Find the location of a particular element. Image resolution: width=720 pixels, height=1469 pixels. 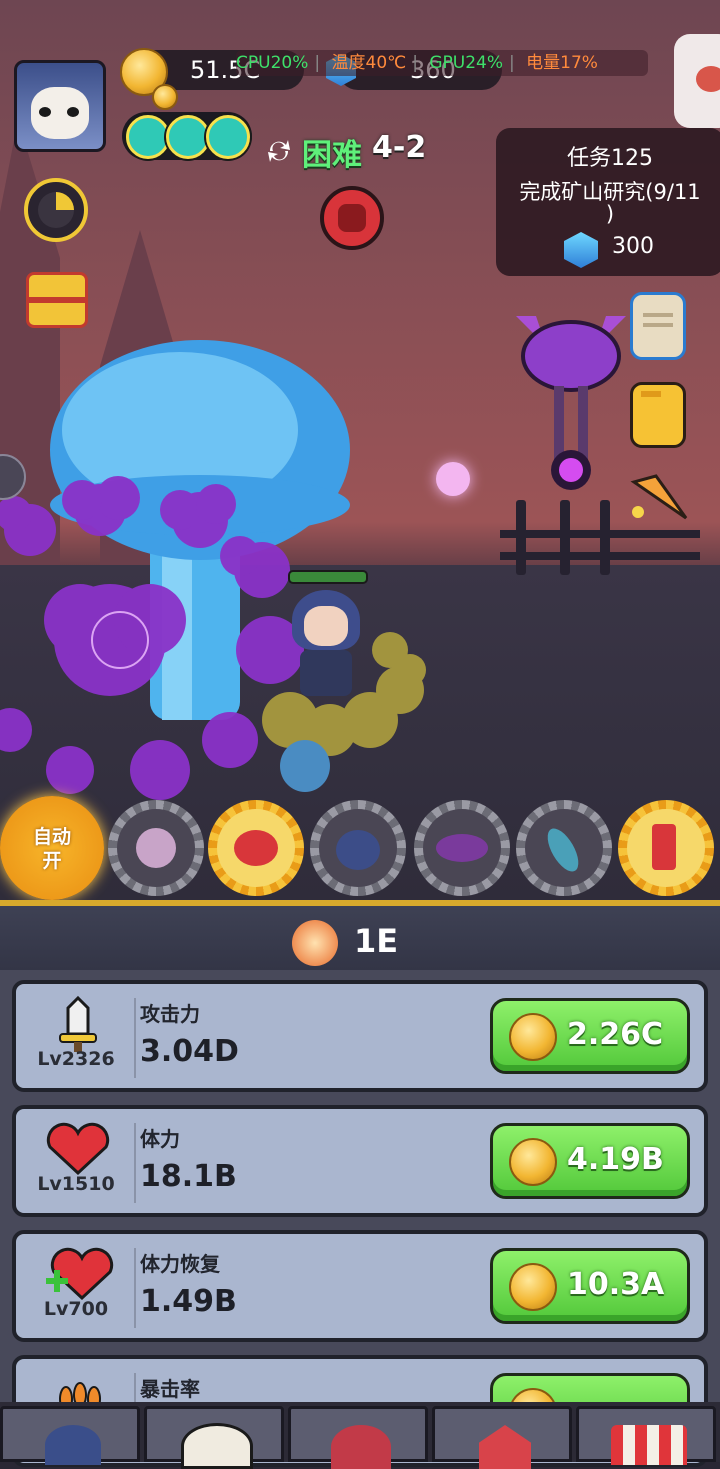

quest-panel: 任务125 完成矿山研究(9/11 ) 300 is located at coordinates (608, 202).